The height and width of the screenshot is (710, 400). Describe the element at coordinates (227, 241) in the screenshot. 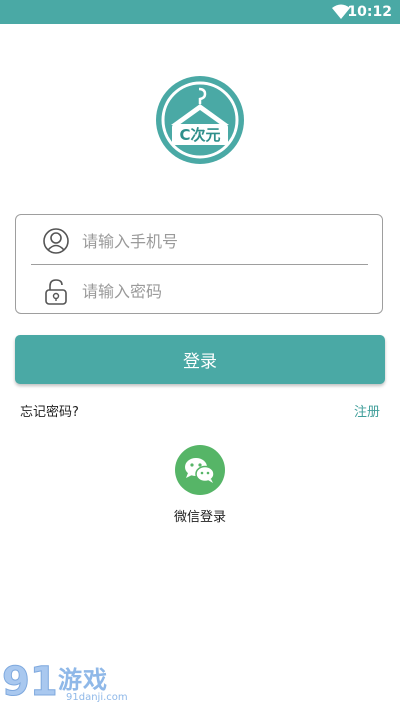

I see `phone-input` at that location.